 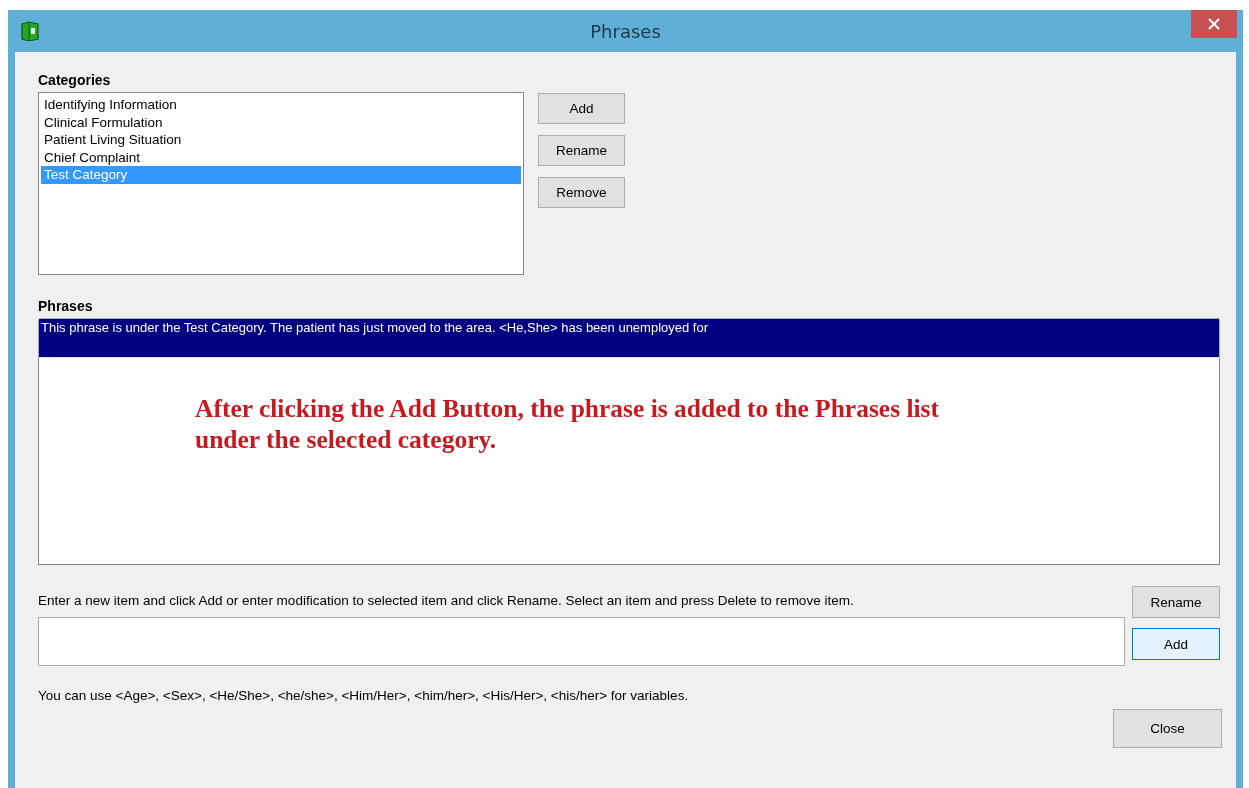 What do you see at coordinates (281, 122) in the screenshot?
I see `category-item: Clinical Formulation` at bounding box center [281, 122].